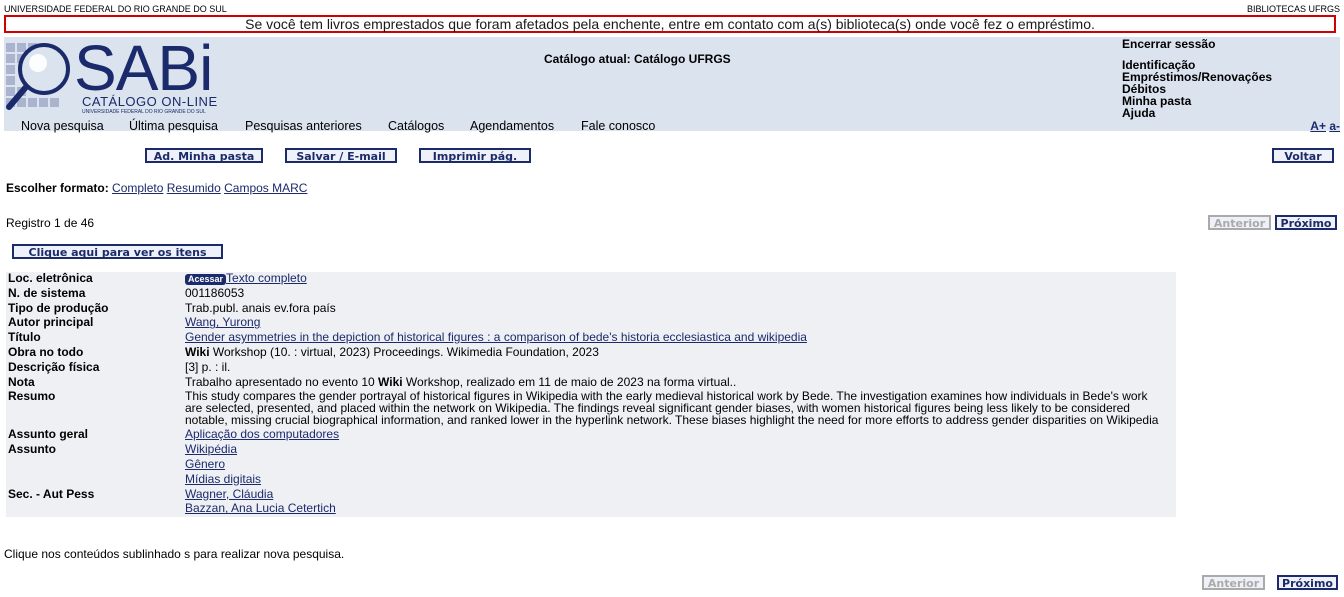  What do you see at coordinates (95, 368) in the screenshot?
I see `field-label: Descrição física` at bounding box center [95, 368].